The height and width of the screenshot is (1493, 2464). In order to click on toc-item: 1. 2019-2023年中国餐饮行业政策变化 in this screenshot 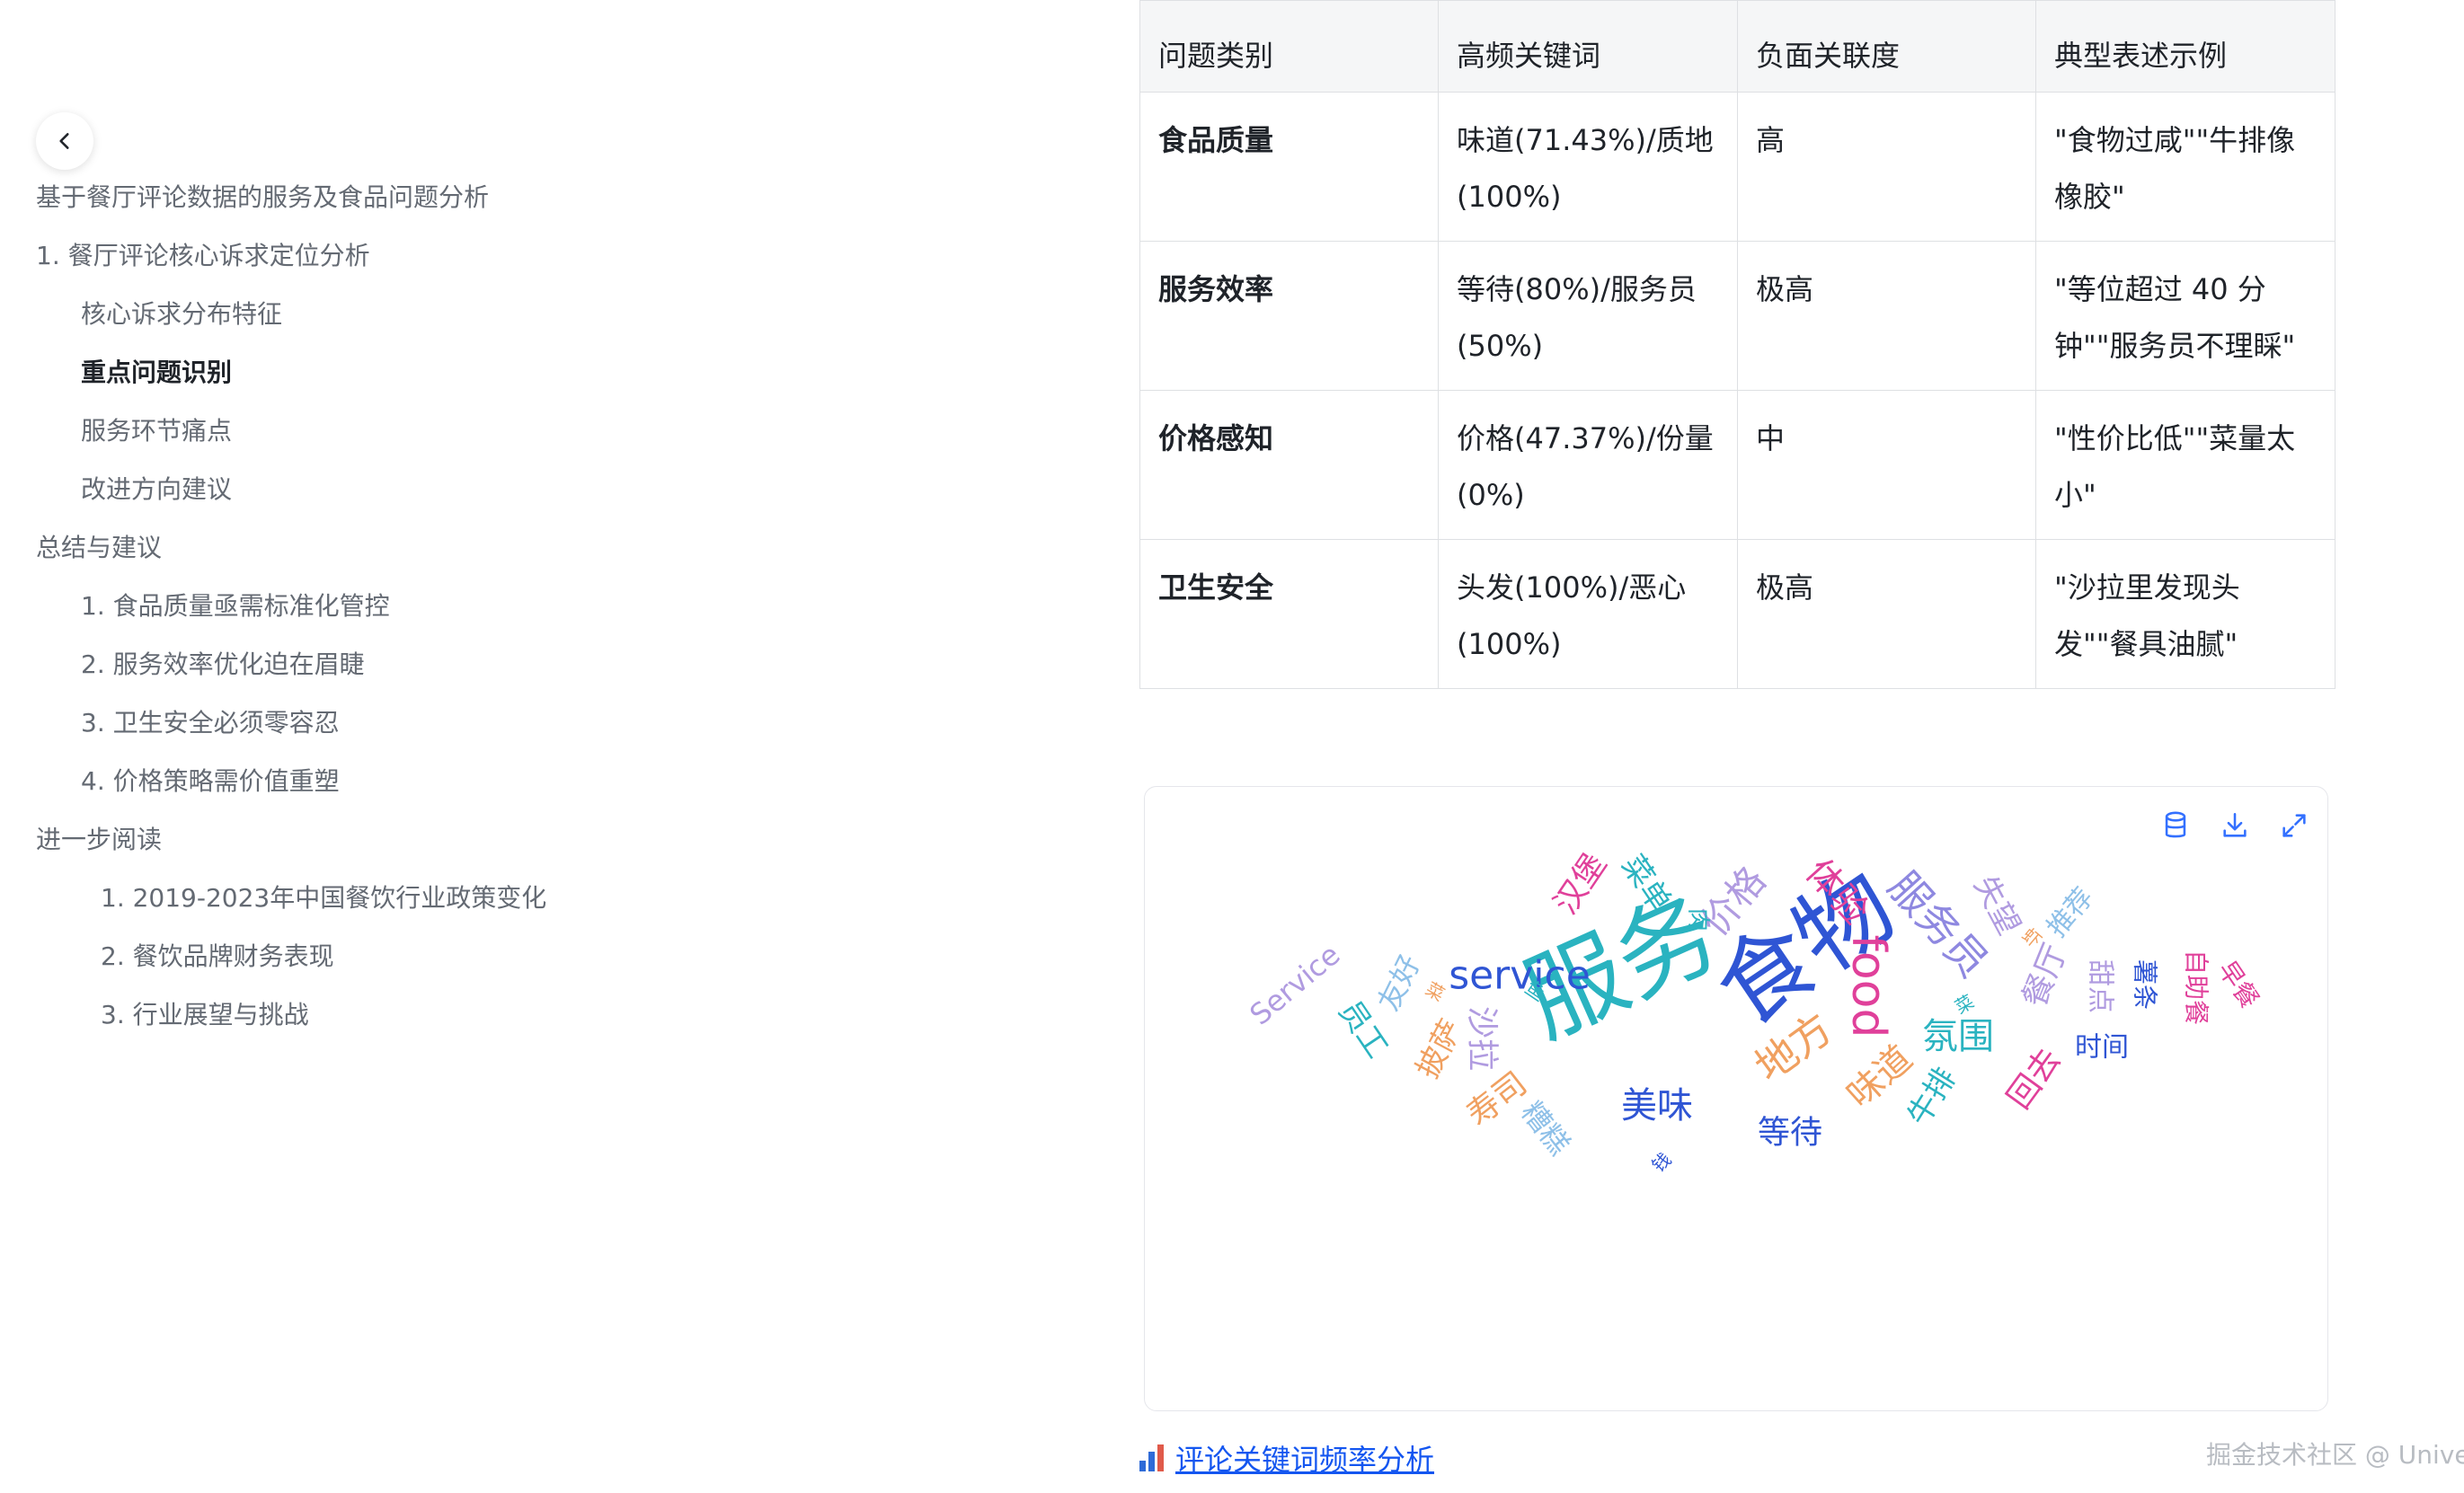, I will do `click(323, 898)`.